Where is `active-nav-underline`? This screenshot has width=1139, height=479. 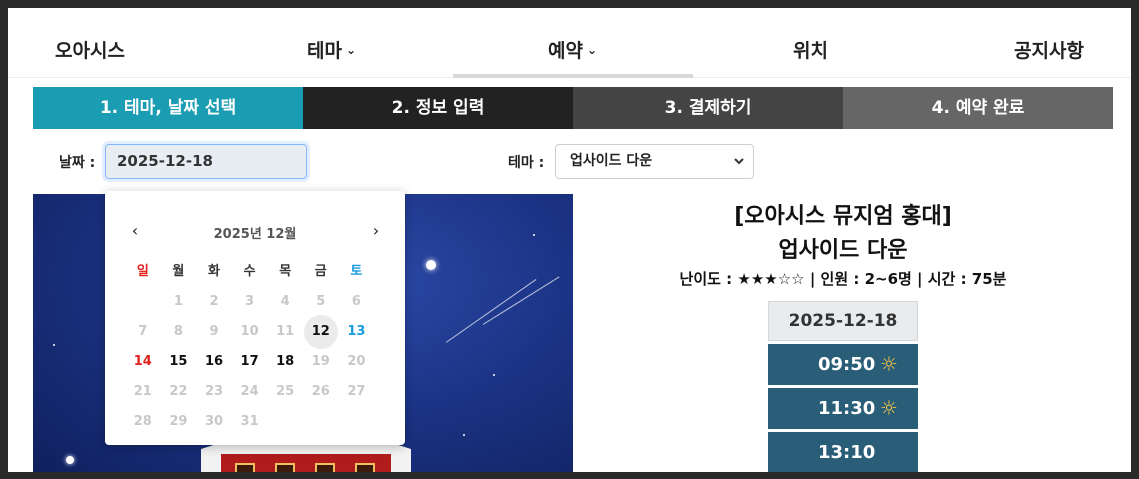 active-nav-underline is located at coordinates (573, 76).